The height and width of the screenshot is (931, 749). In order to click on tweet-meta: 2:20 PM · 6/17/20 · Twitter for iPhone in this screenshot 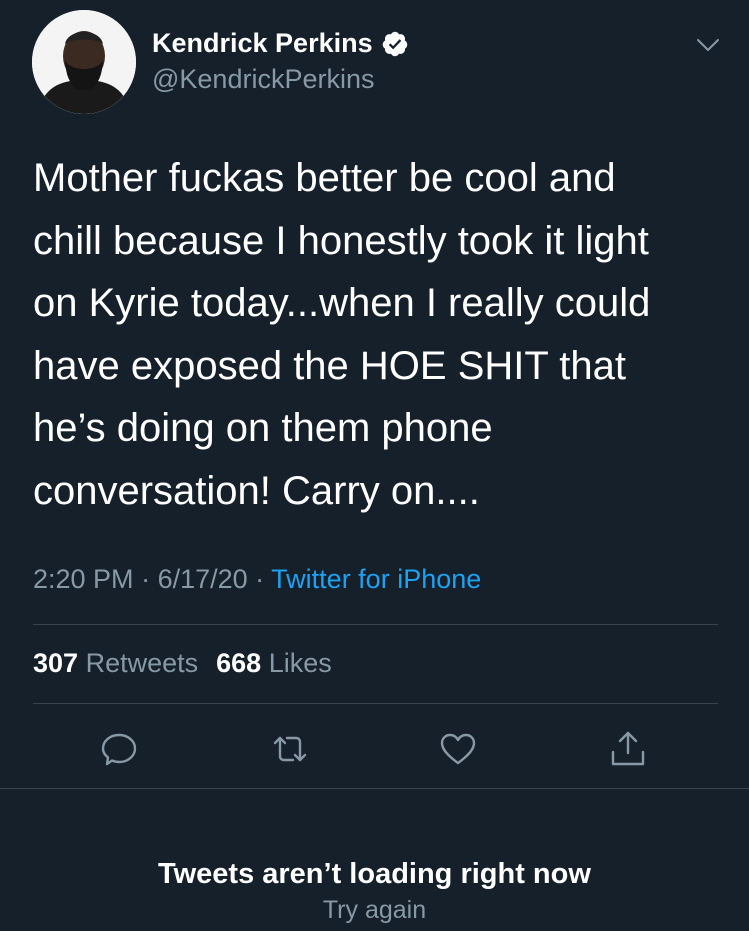, I will do `click(257, 579)`.